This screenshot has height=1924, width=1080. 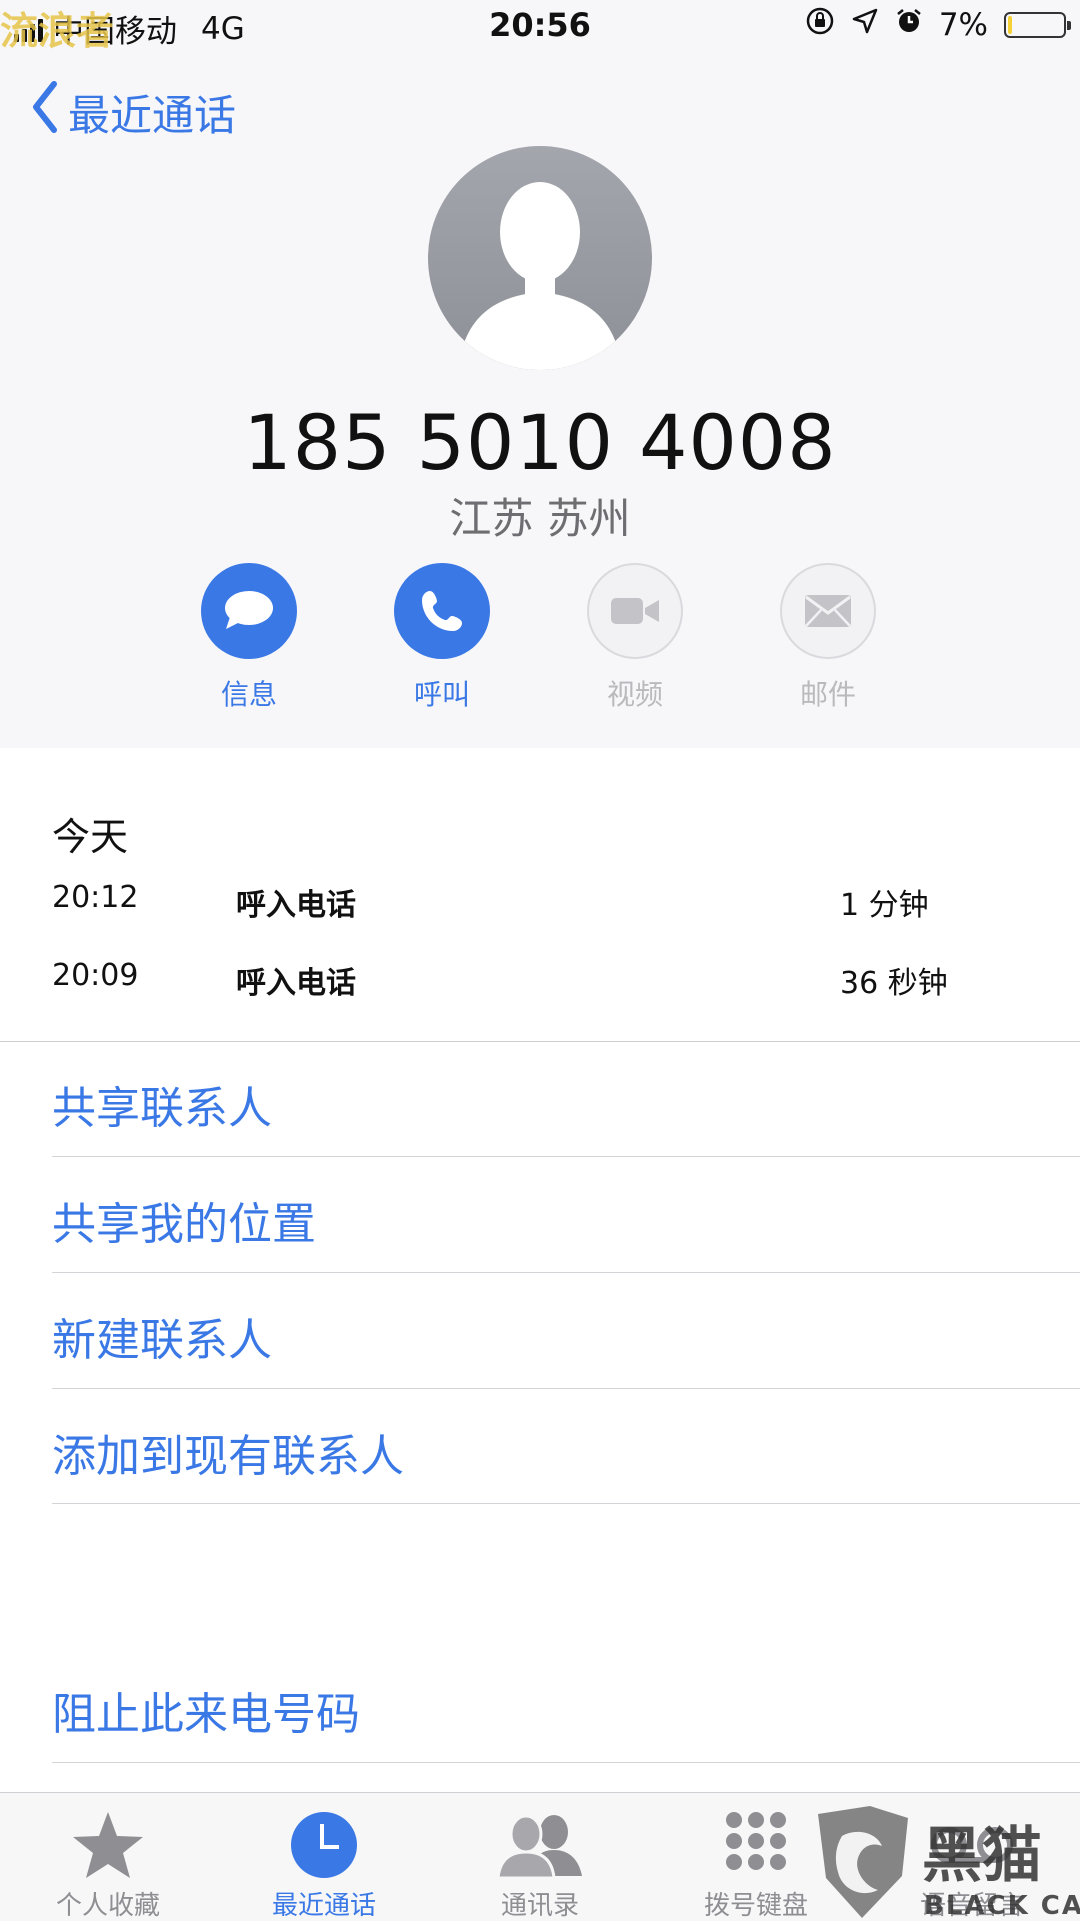 What do you see at coordinates (982, 1856) in the screenshot?
I see `svg-text: 黑猫` at bounding box center [982, 1856].